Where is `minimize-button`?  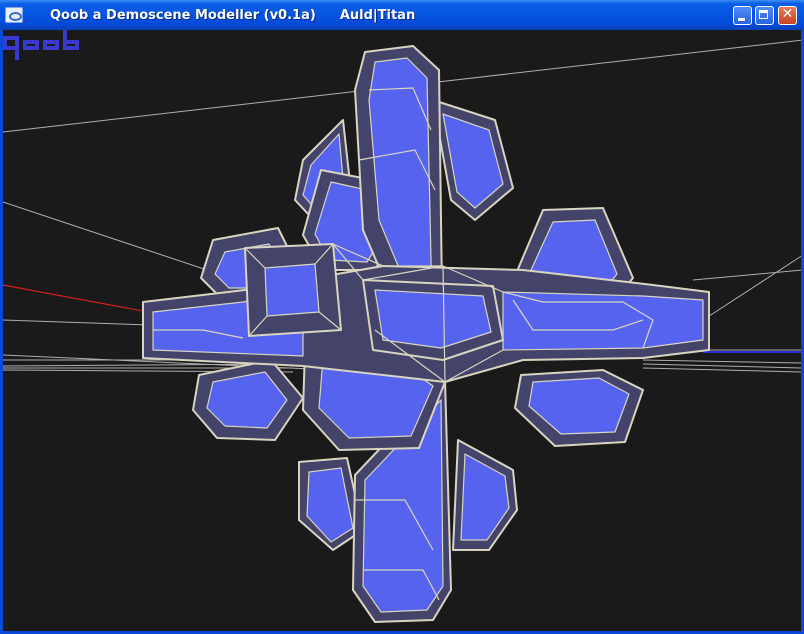 minimize-button is located at coordinates (742, 15).